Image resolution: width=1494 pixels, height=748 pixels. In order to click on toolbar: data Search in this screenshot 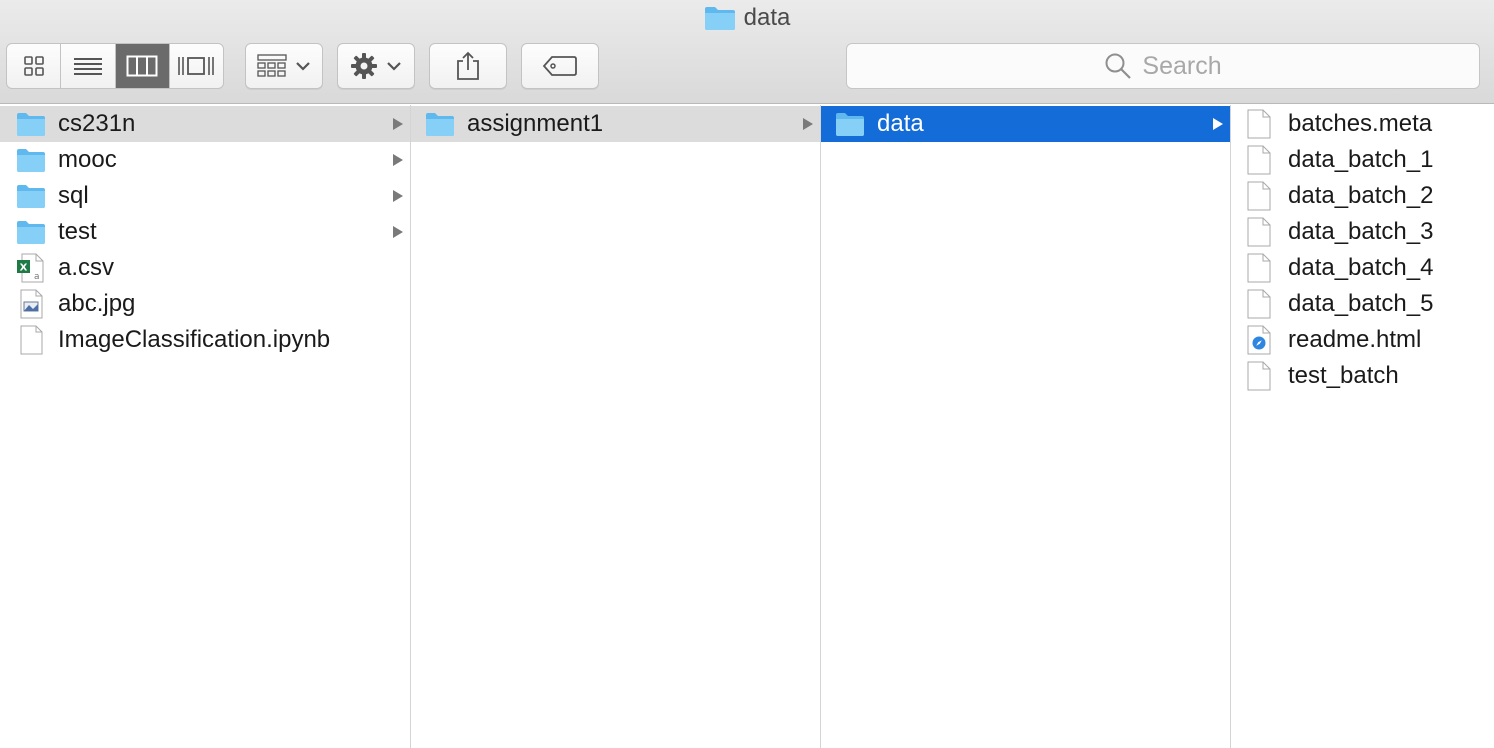, I will do `click(747, 52)`.